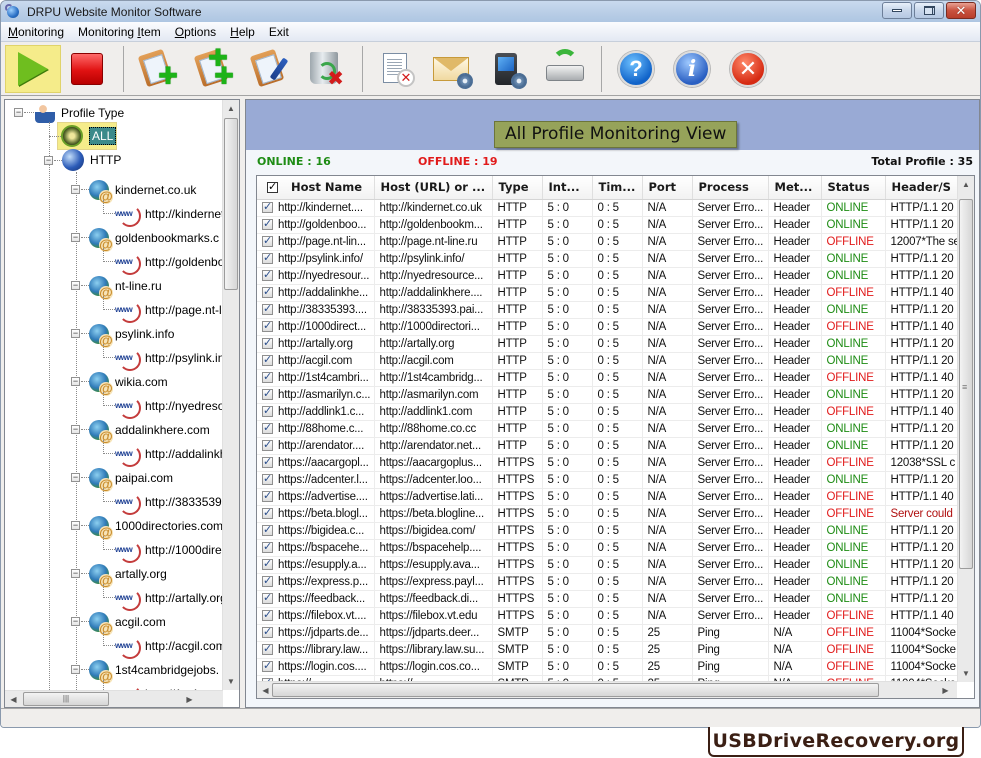 The width and height of the screenshot is (981, 758). I want to click on email-settings-button, so click(453, 69).